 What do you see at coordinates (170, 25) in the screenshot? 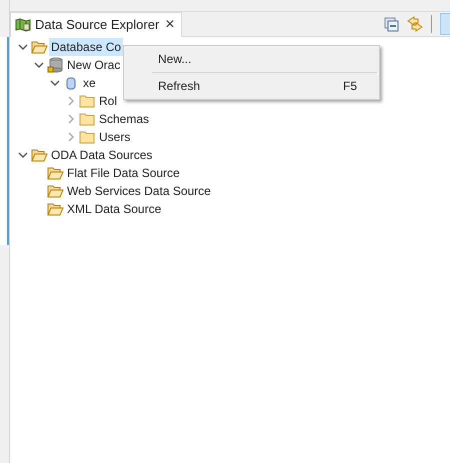
I see `close-button: ×` at bounding box center [170, 25].